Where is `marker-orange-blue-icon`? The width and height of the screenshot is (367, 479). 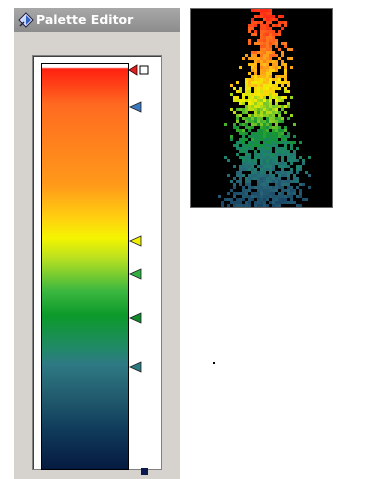 marker-orange-blue-icon is located at coordinates (136, 107).